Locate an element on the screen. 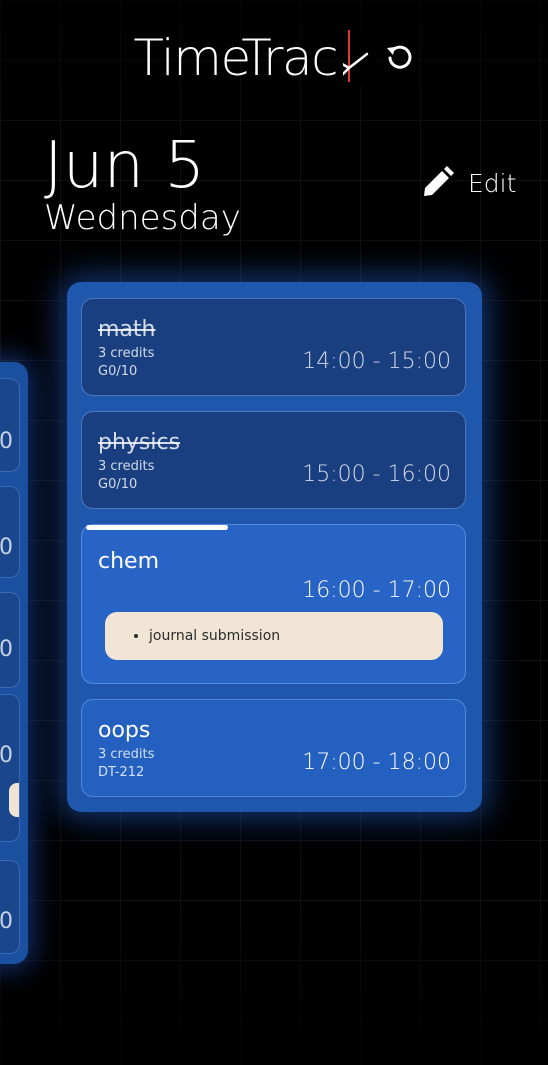 Image resolution: width=548 pixels, height=1065 pixels. clock-hands-icon is located at coordinates (356, 58).